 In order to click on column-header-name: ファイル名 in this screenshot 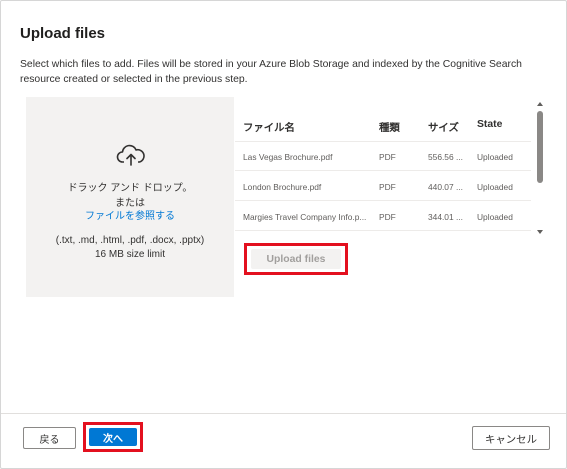, I will do `click(307, 126)`.